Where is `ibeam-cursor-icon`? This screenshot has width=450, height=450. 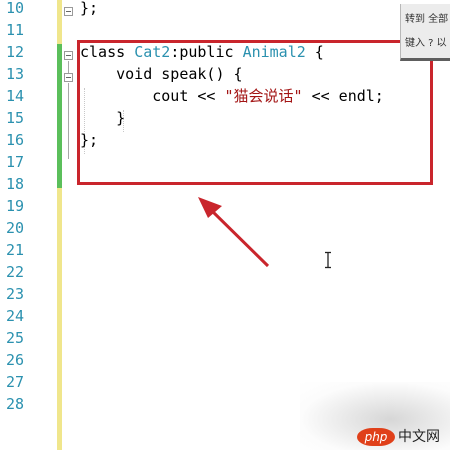
ibeam-cursor-icon is located at coordinates (328, 260).